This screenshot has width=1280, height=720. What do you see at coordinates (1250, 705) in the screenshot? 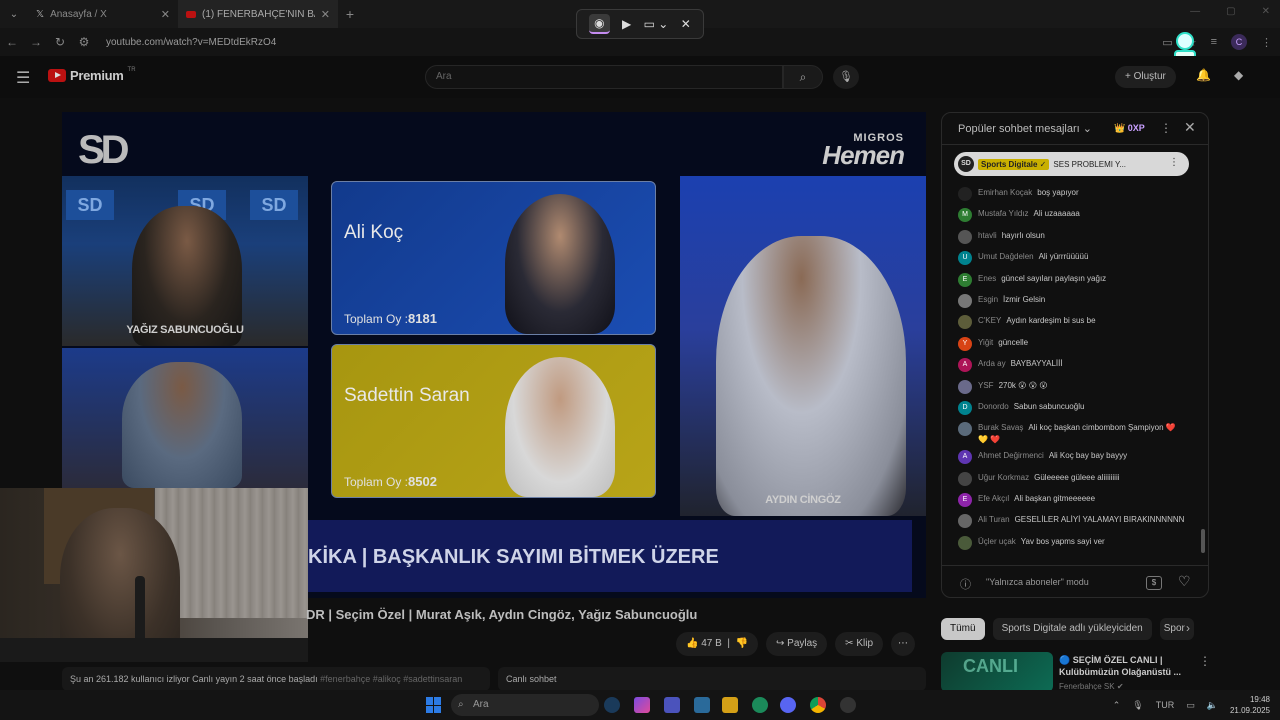
I see `clock: 19:48 21.09.2025` at bounding box center [1250, 705].